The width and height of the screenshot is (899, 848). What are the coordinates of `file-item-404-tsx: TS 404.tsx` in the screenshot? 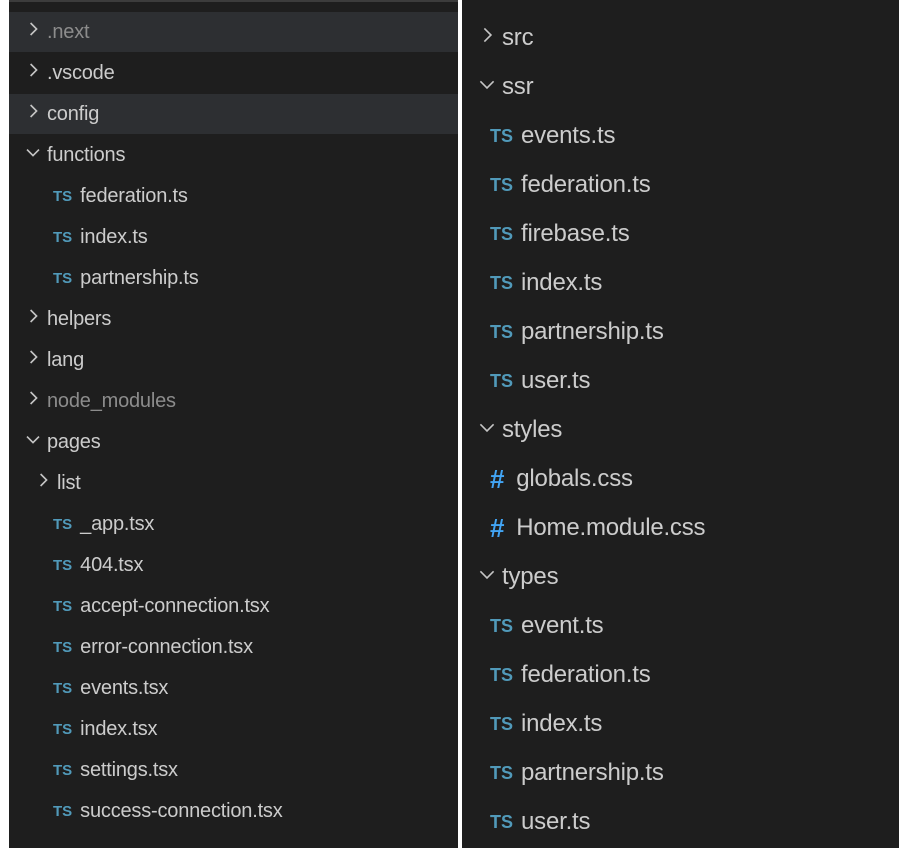 It's located at (233, 565).